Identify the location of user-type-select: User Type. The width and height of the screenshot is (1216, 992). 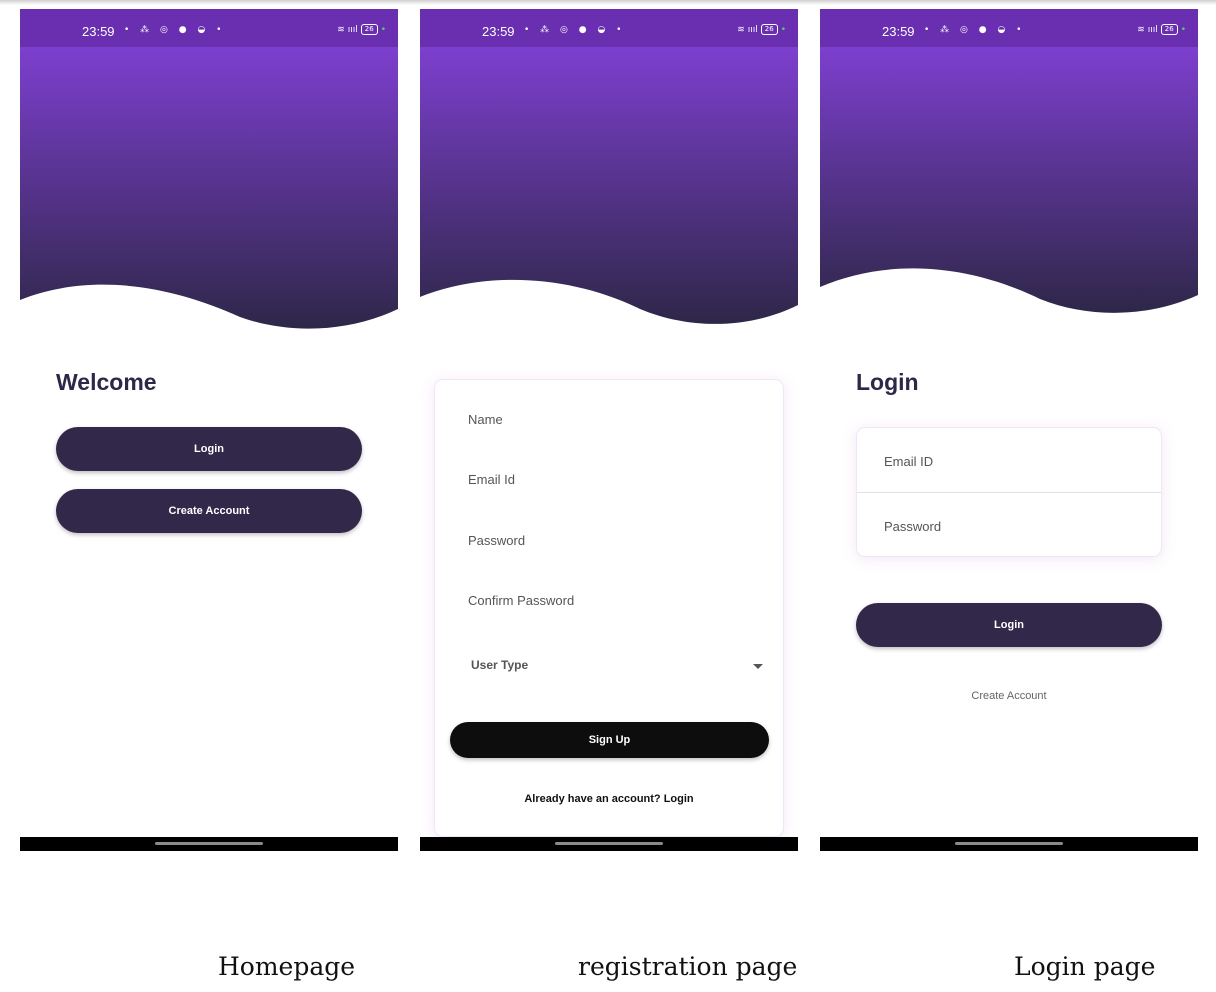
(499, 665).